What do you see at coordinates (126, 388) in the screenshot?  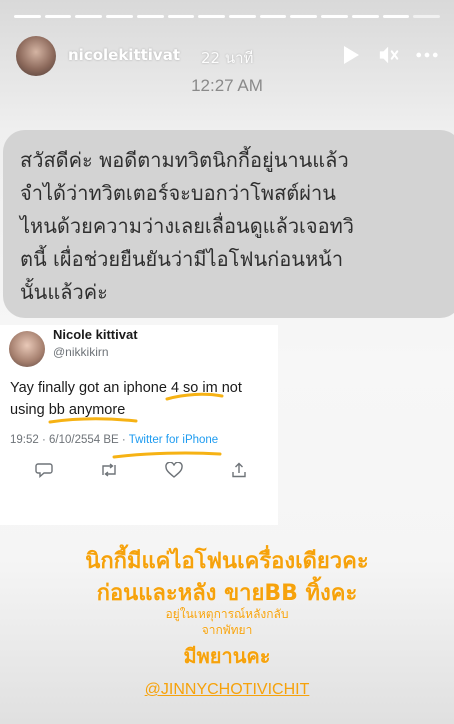 I see `tweet-text-line: Yay finally got an iphone 4 so im not` at bounding box center [126, 388].